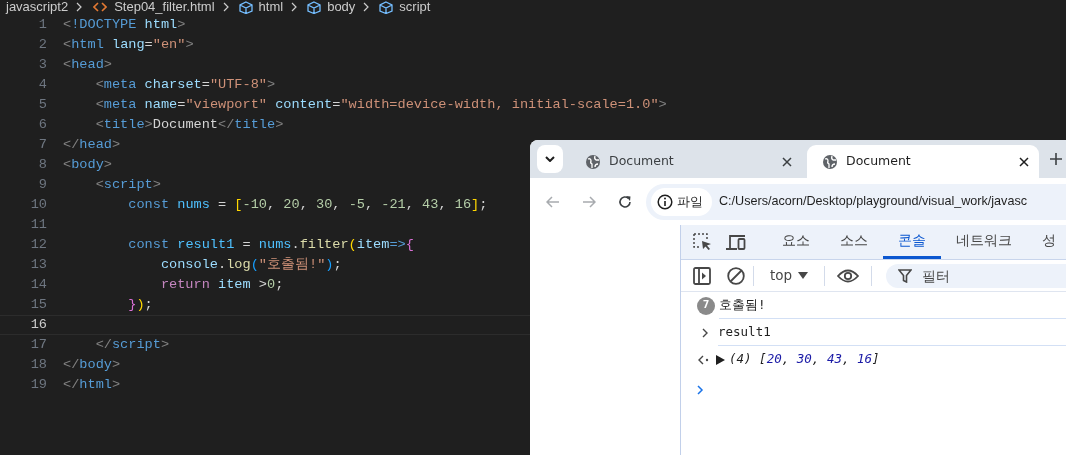 The image size is (1066, 455). I want to click on line-number: 18, so click(38, 365).